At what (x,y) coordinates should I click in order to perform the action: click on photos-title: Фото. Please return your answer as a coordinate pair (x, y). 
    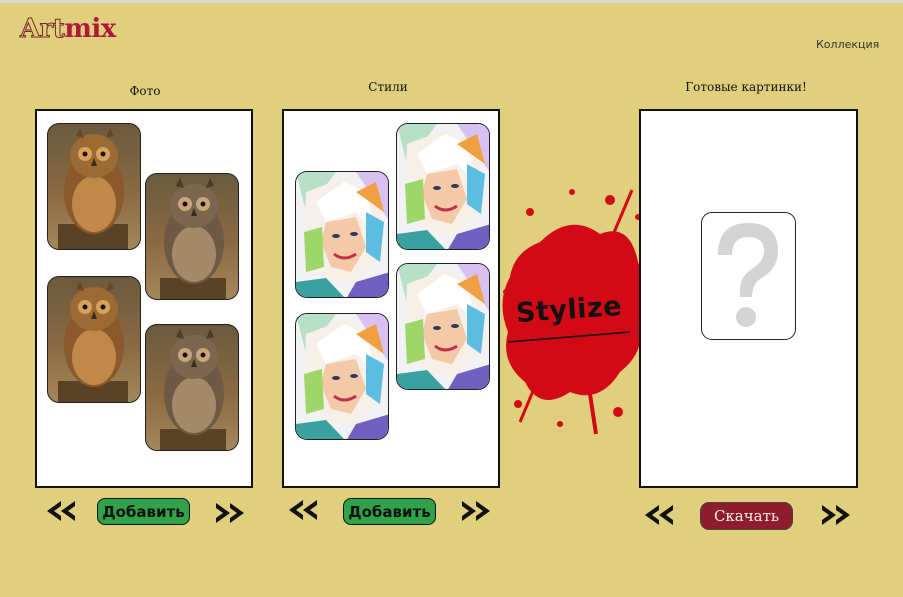
    Looking at the image, I should click on (145, 91).